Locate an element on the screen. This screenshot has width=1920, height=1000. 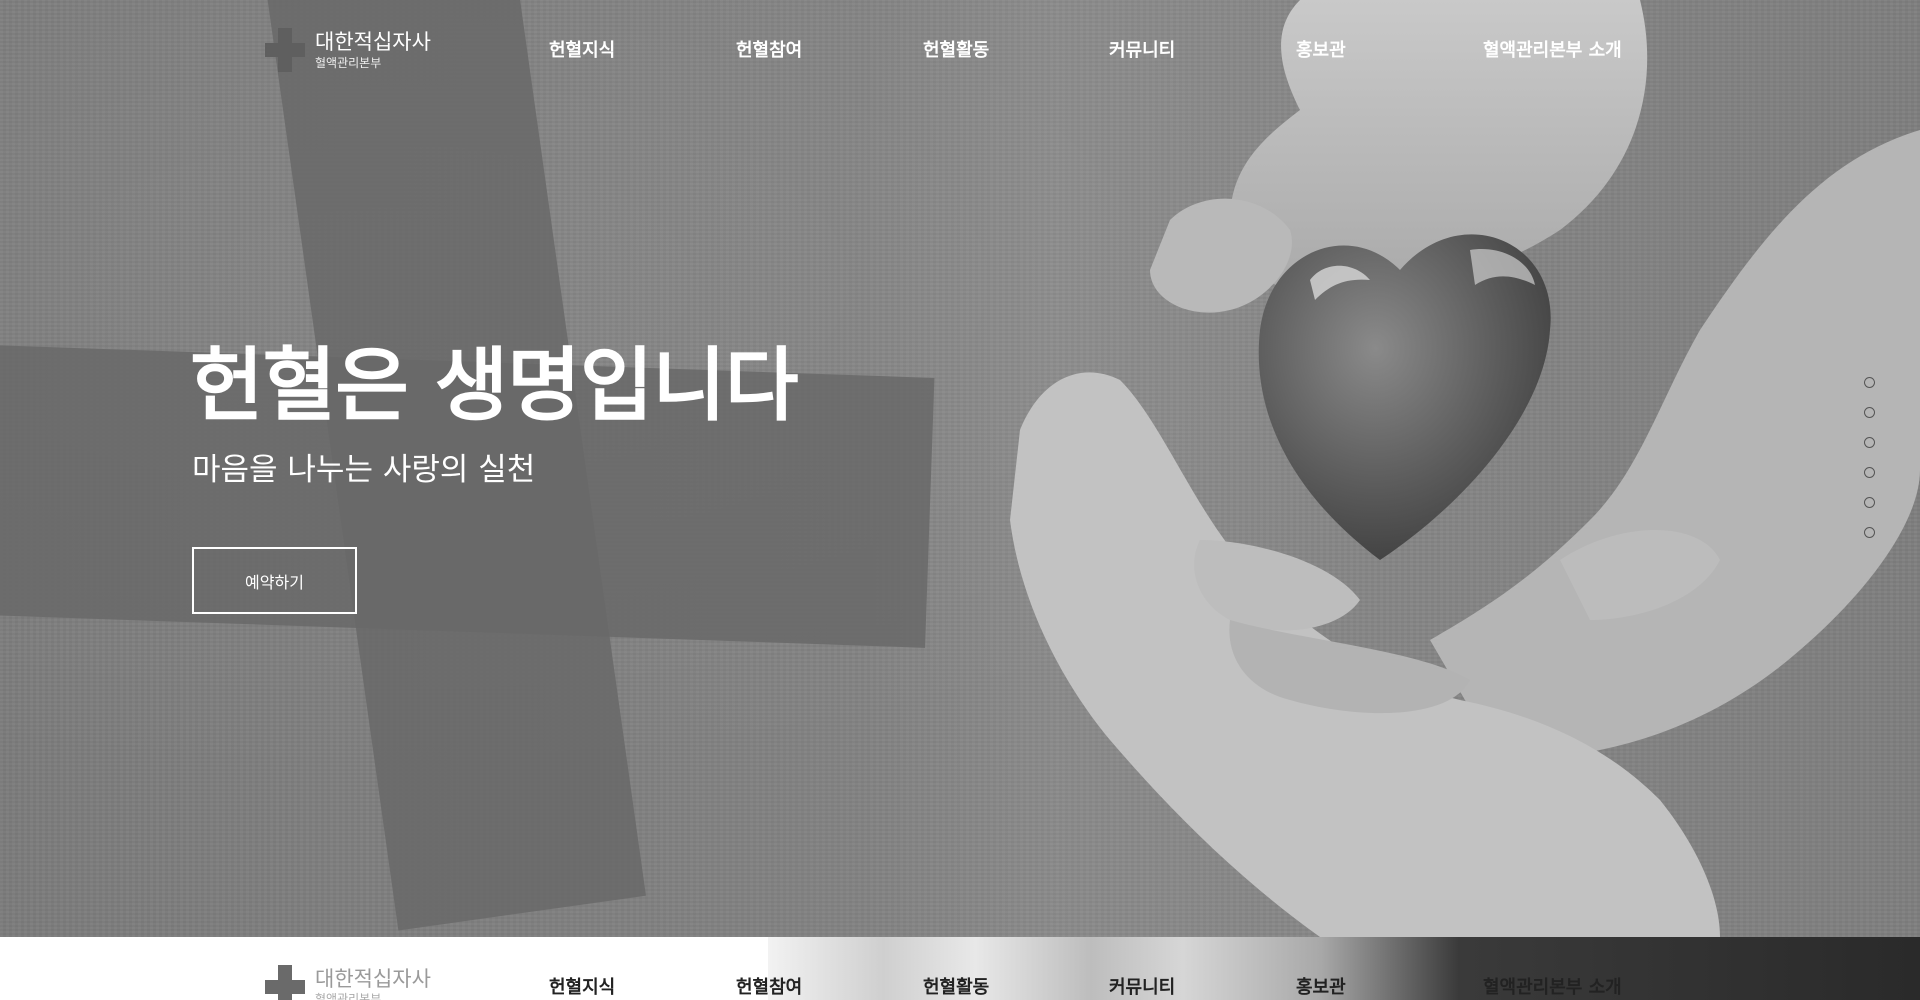
sticky-nav-item-donation-activities: 헌혈활동 is located at coordinates (956, 986).